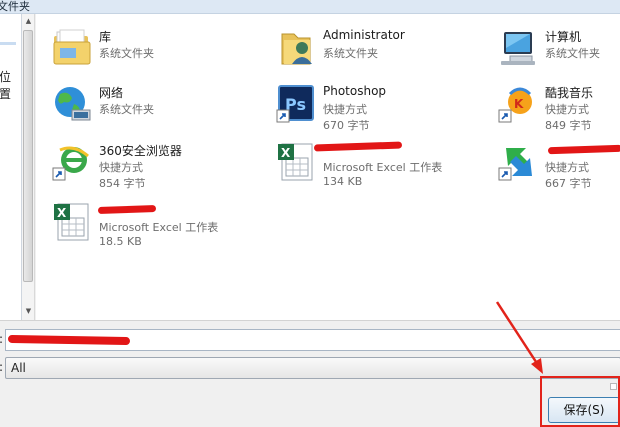  I want to click on file-item-library: 库 系统文件夹, so click(162, 56).